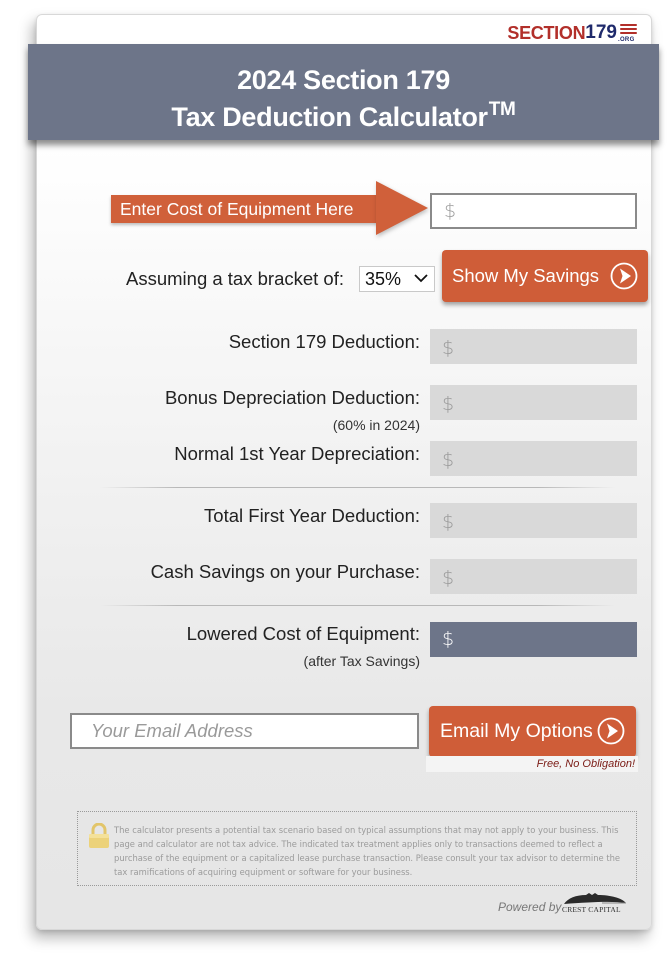  I want to click on email-options-button: Email My Options, so click(532, 731).